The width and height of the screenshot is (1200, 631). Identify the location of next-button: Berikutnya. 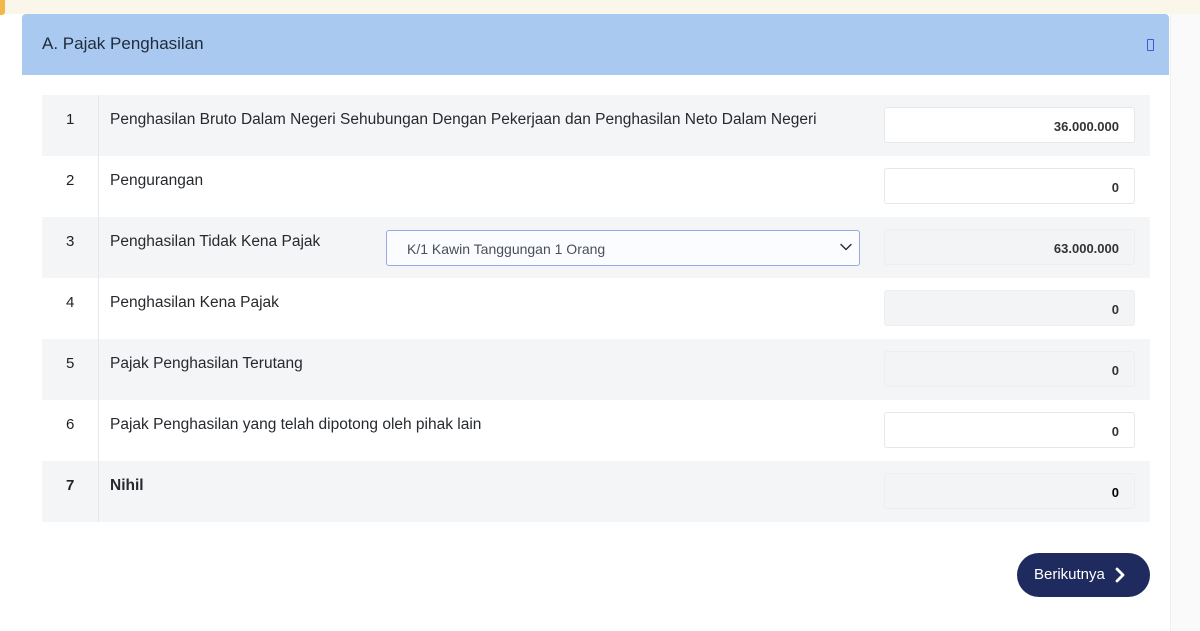
(1083, 575).